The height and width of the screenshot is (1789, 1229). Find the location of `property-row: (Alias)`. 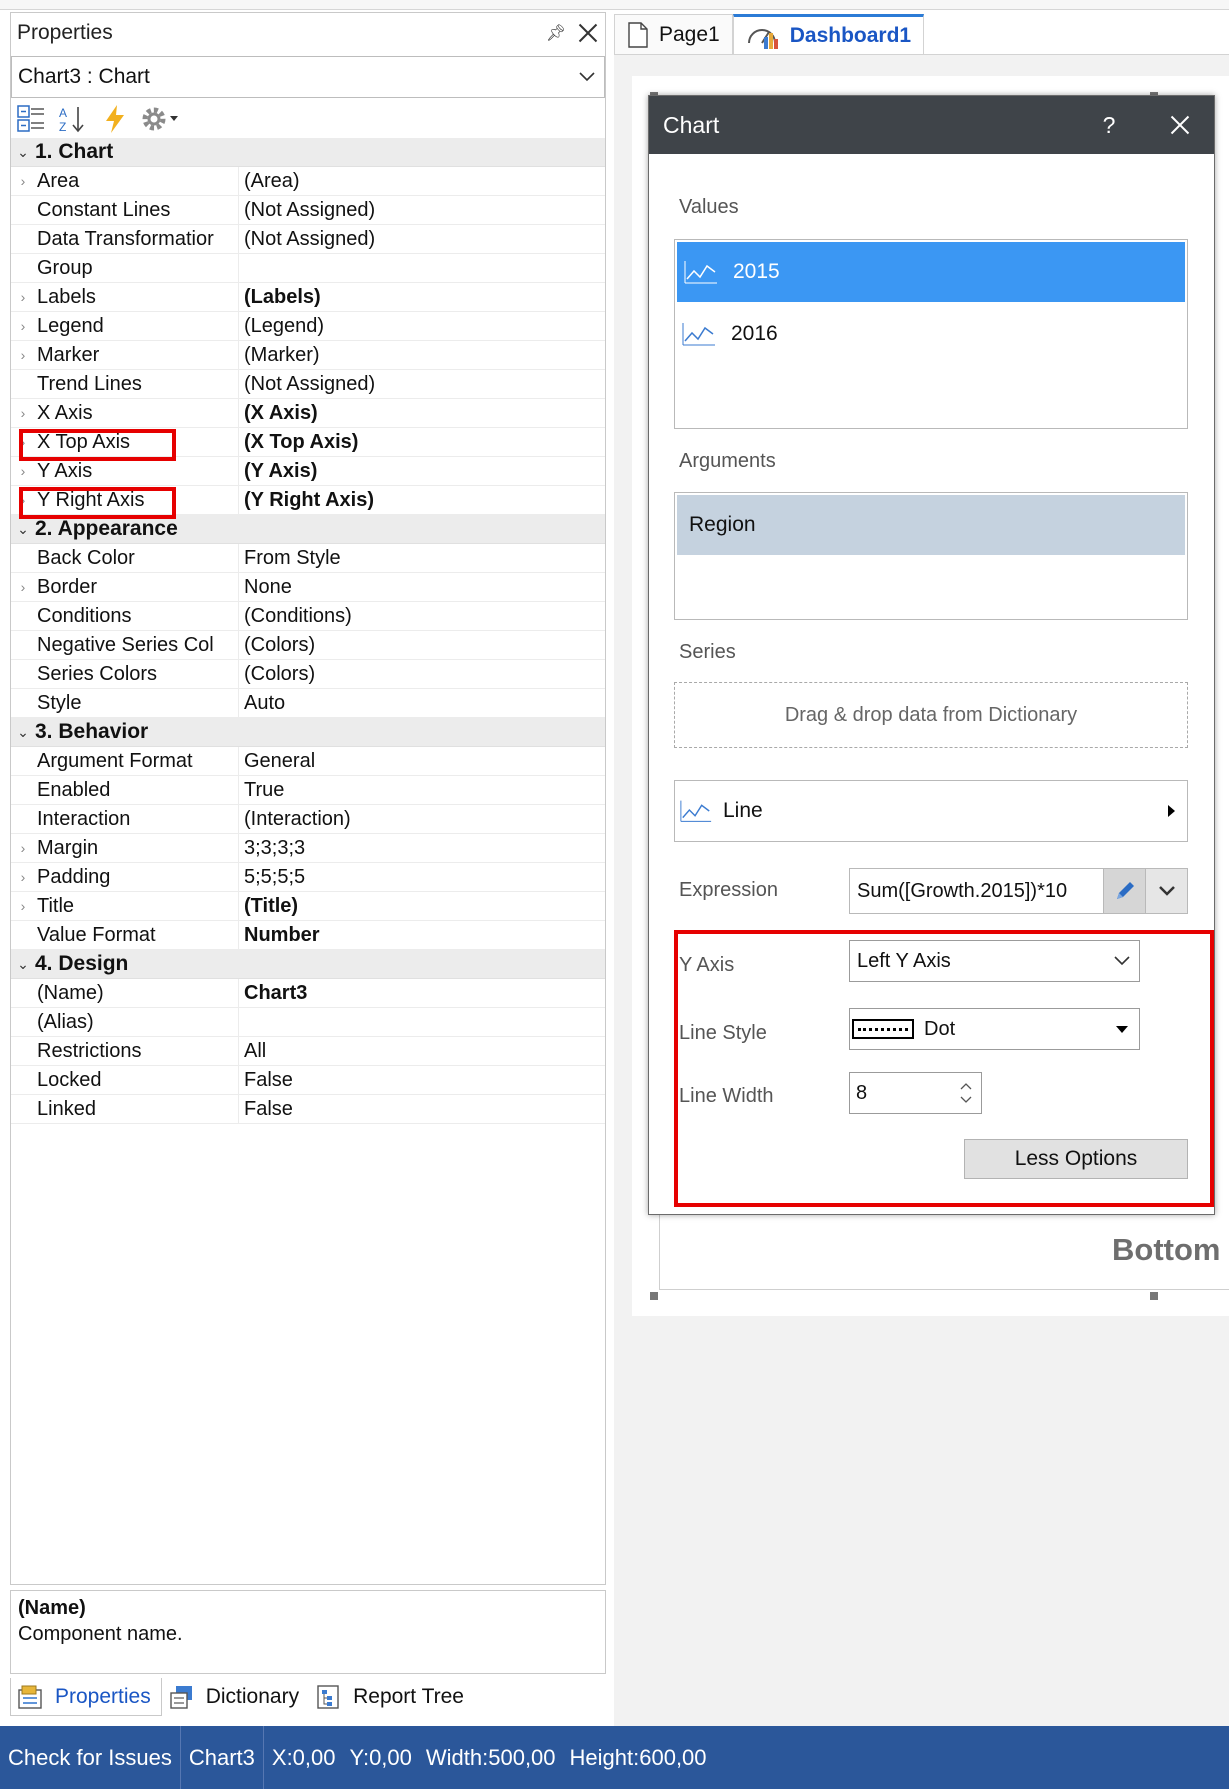

property-row: (Alias) is located at coordinates (308, 1022).